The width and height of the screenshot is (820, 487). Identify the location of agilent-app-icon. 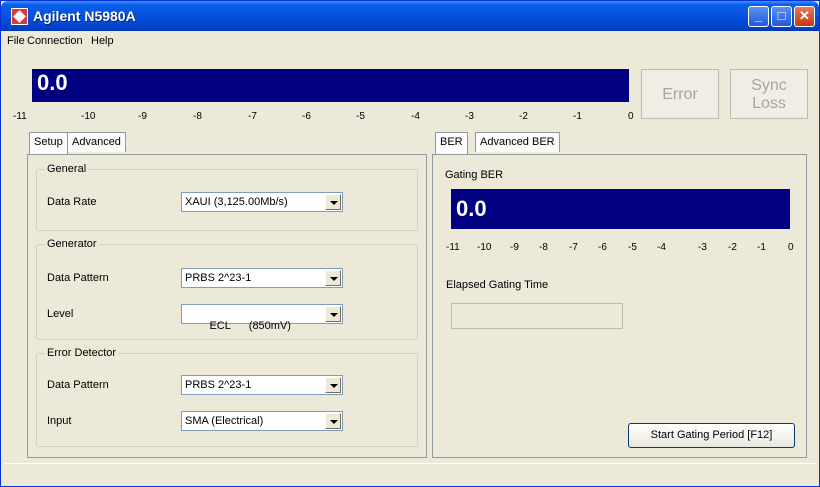
(19, 16).